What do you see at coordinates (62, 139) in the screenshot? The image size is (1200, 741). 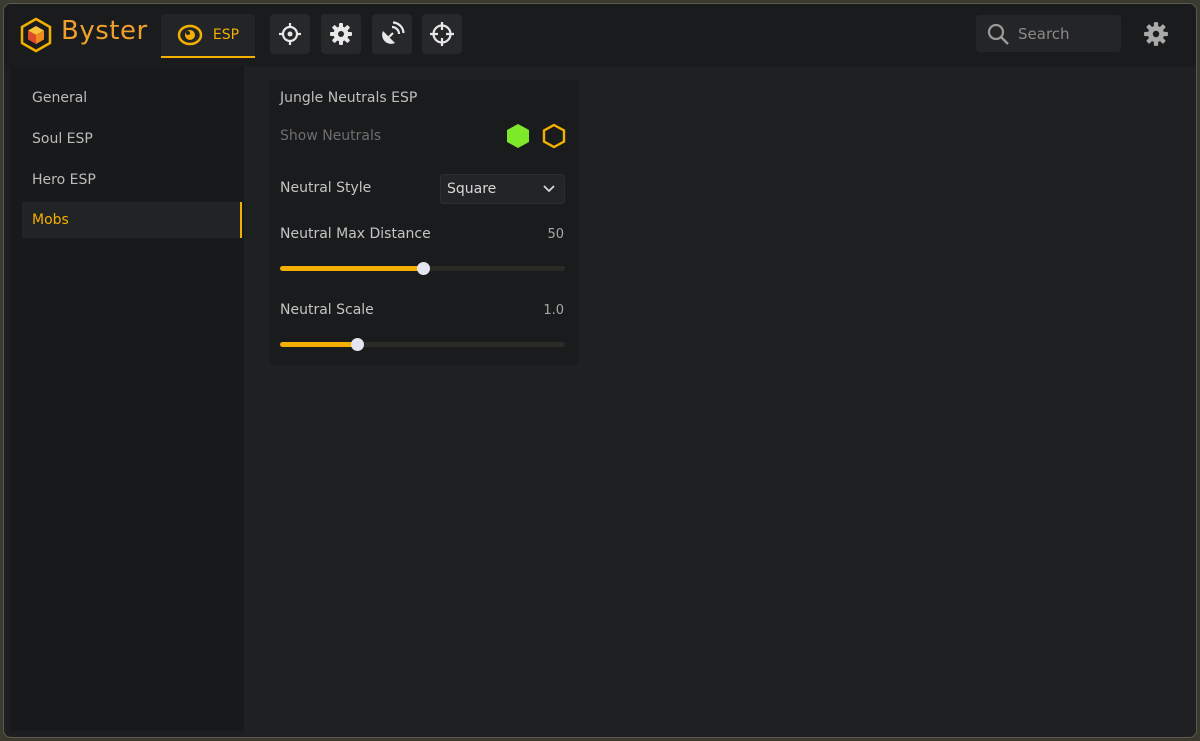 I see `sidebar-item-label: Soul ESP` at bounding box center [62, 139].